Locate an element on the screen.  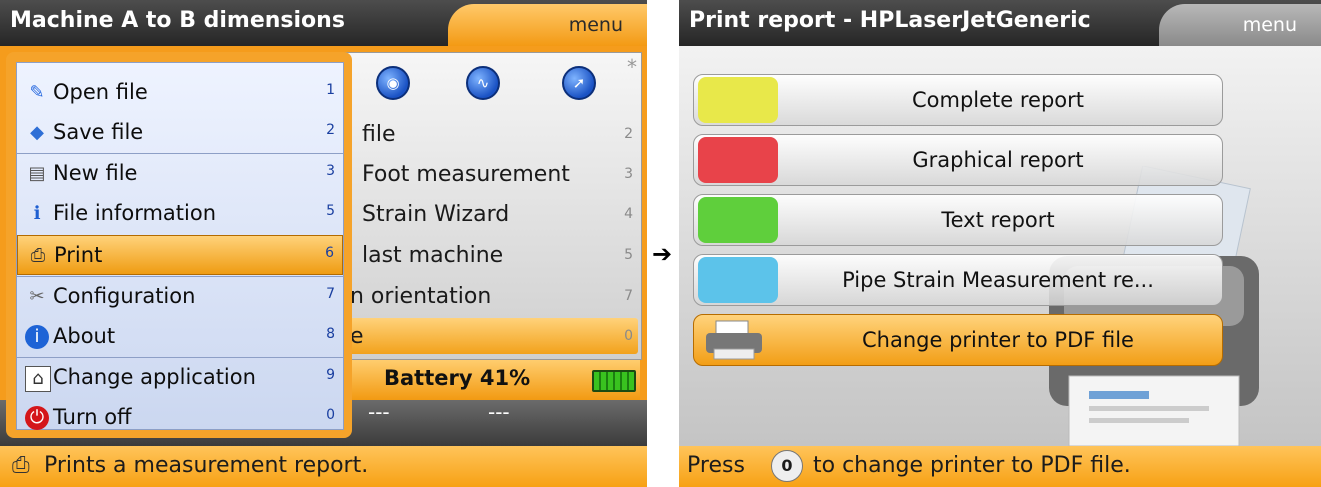
background-row-key: 4 is located at coordinates (628, 214).